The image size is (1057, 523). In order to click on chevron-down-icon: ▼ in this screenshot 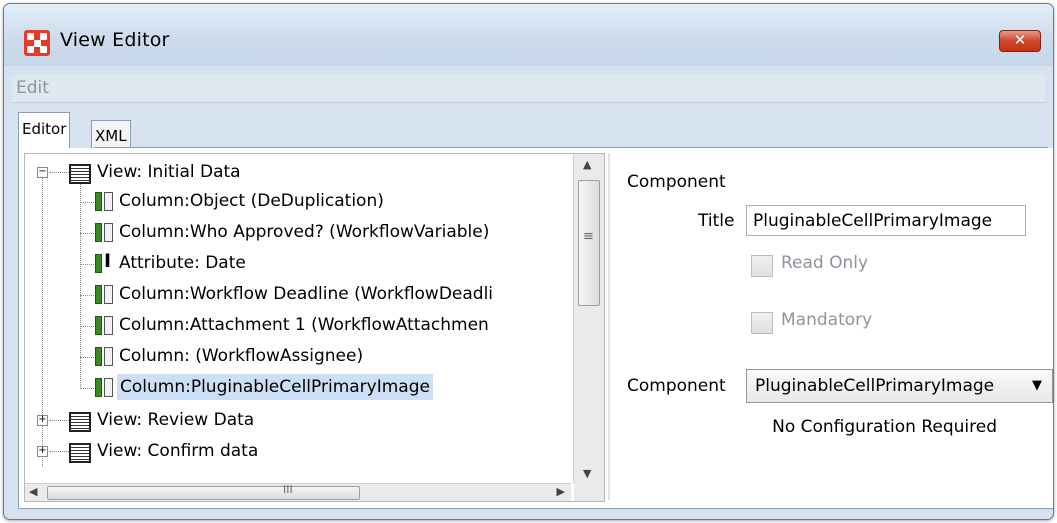, I will do `click(1037, 385)`.